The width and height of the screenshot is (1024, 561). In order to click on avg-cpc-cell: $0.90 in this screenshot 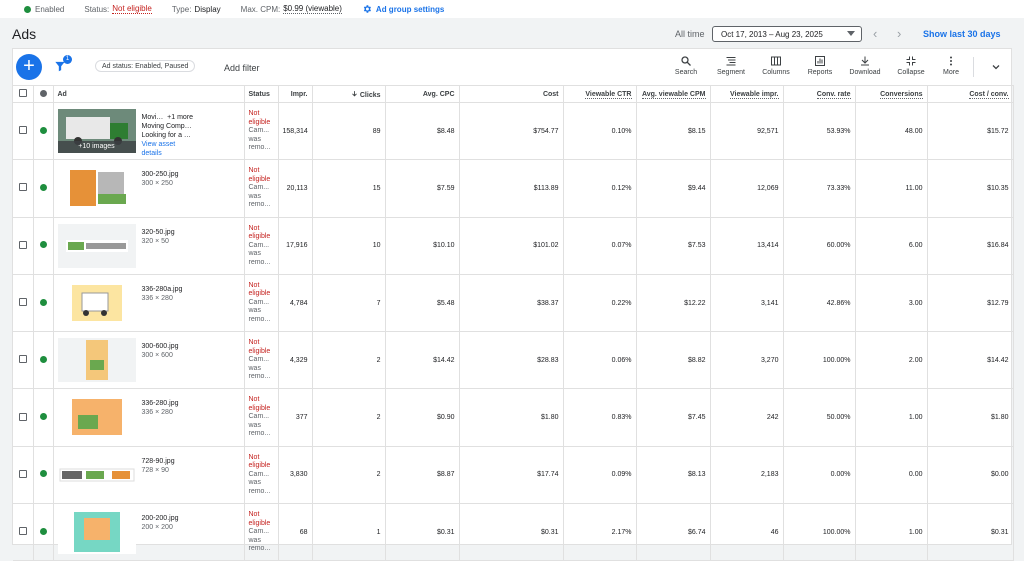, I will do `click(422, 417)`.